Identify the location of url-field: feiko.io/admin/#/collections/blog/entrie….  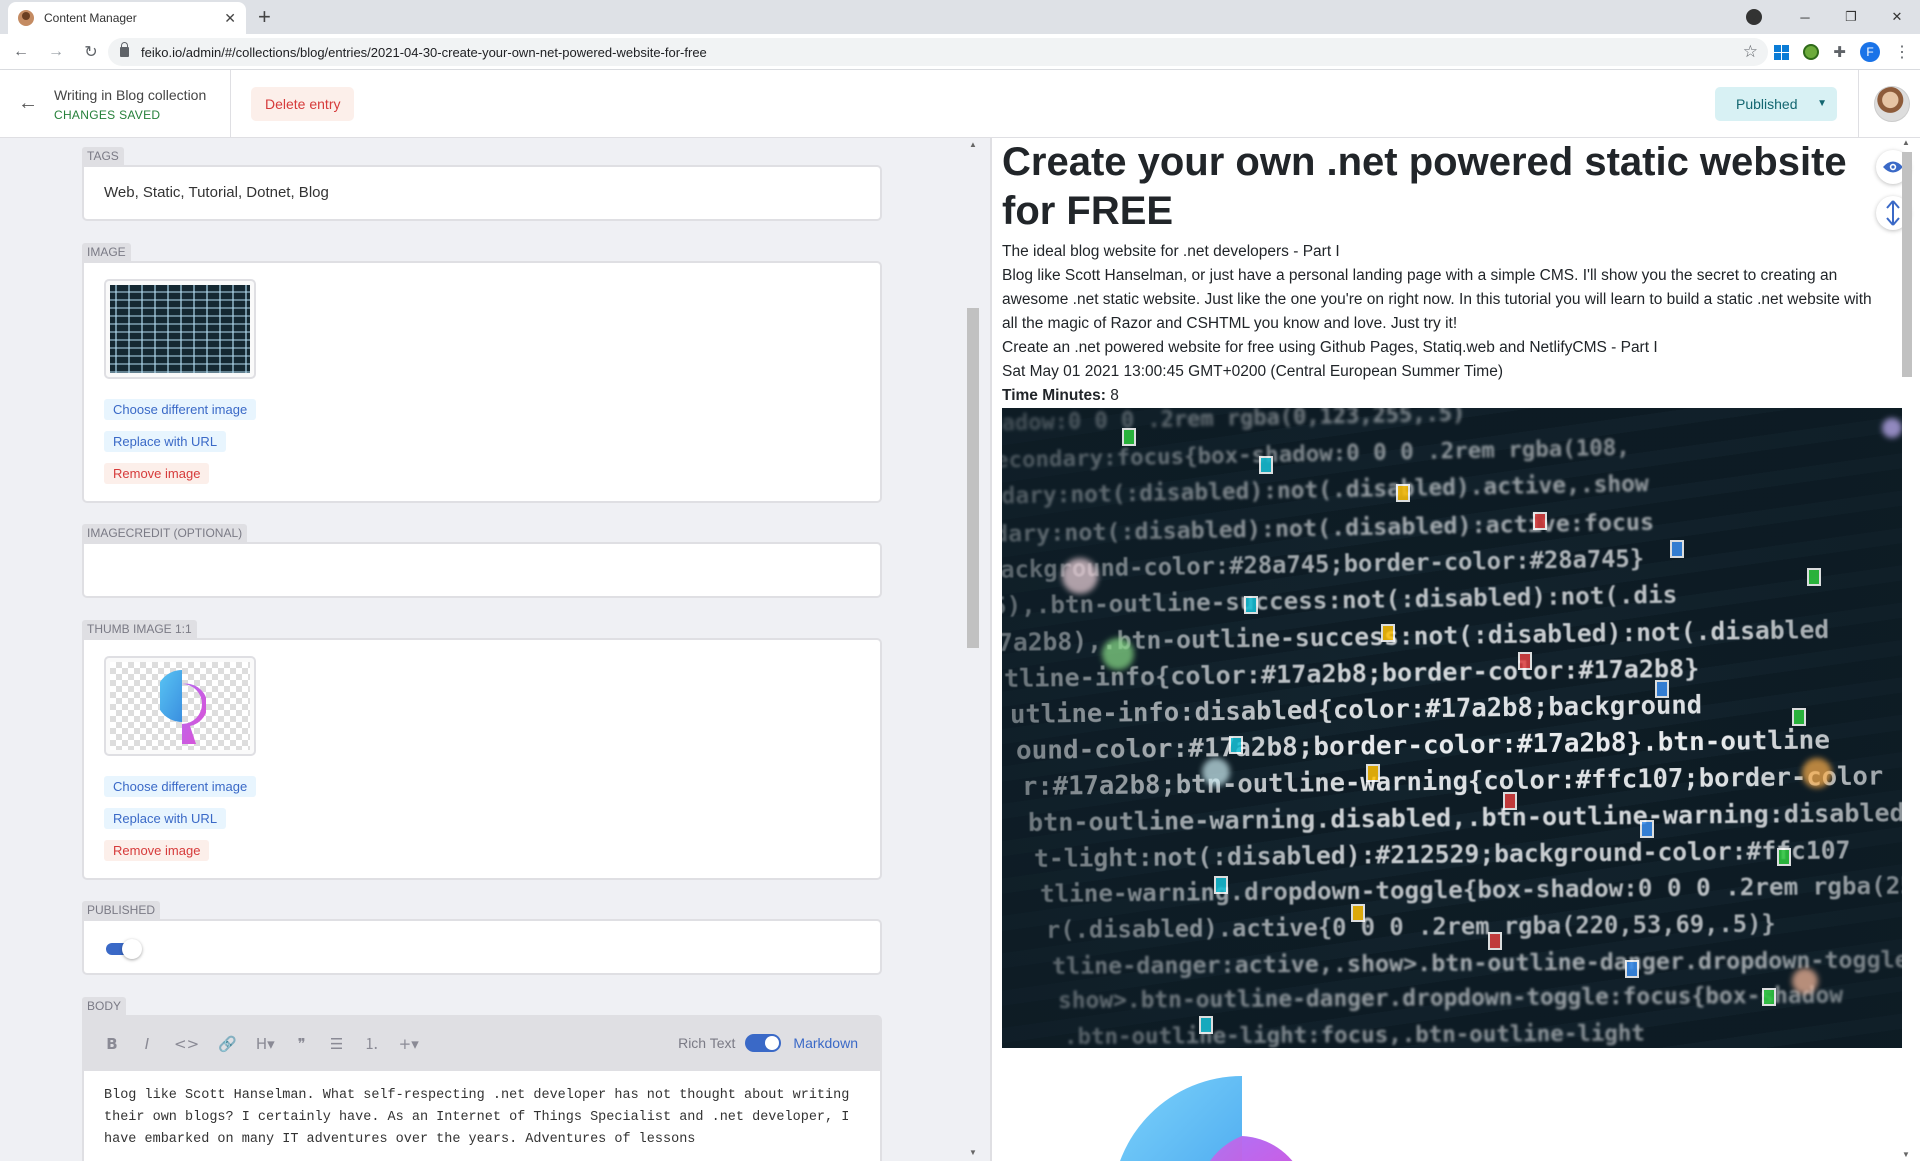
(938, 52).